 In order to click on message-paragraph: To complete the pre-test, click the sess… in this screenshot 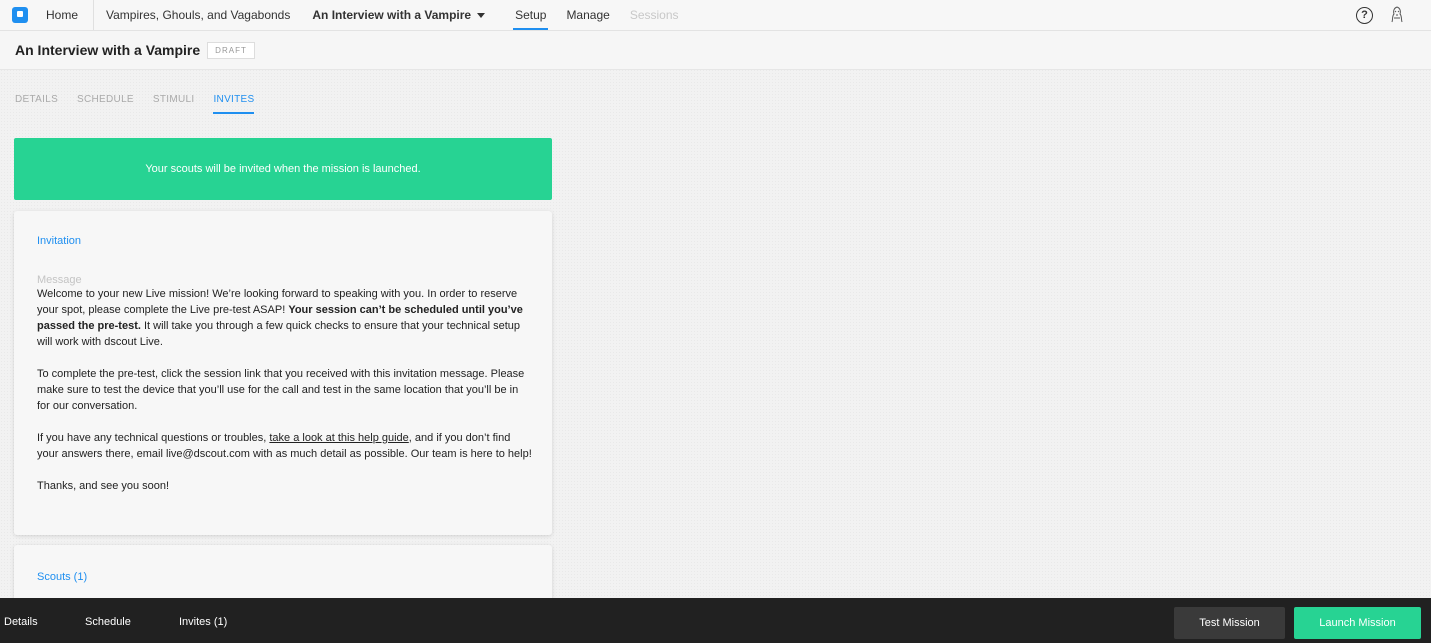, I will do `click(281, 390)`.